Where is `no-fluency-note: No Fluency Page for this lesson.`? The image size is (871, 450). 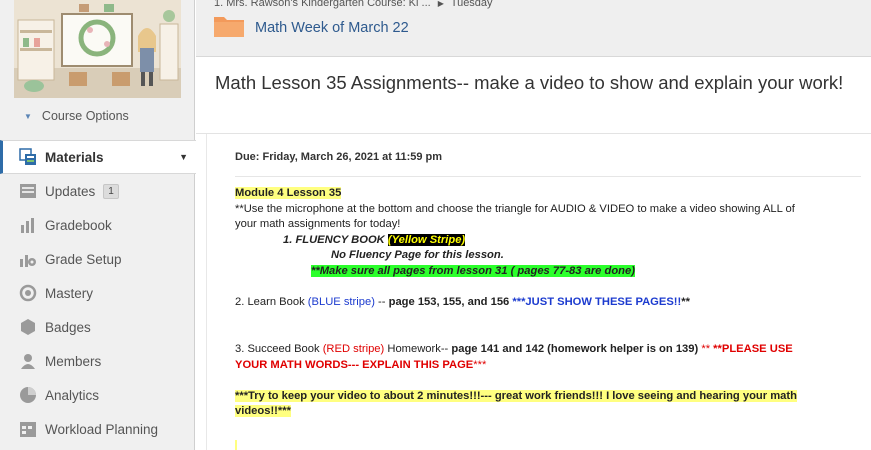
no-fluency-note: No Fluency Page for this lesson. is located at coordinates (417, 255).